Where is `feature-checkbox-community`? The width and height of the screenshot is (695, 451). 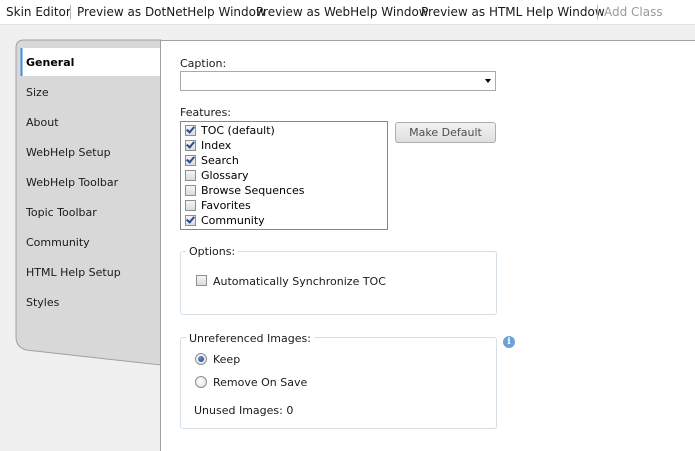
feature-checkbox-community is located at coordinates (190, 220).